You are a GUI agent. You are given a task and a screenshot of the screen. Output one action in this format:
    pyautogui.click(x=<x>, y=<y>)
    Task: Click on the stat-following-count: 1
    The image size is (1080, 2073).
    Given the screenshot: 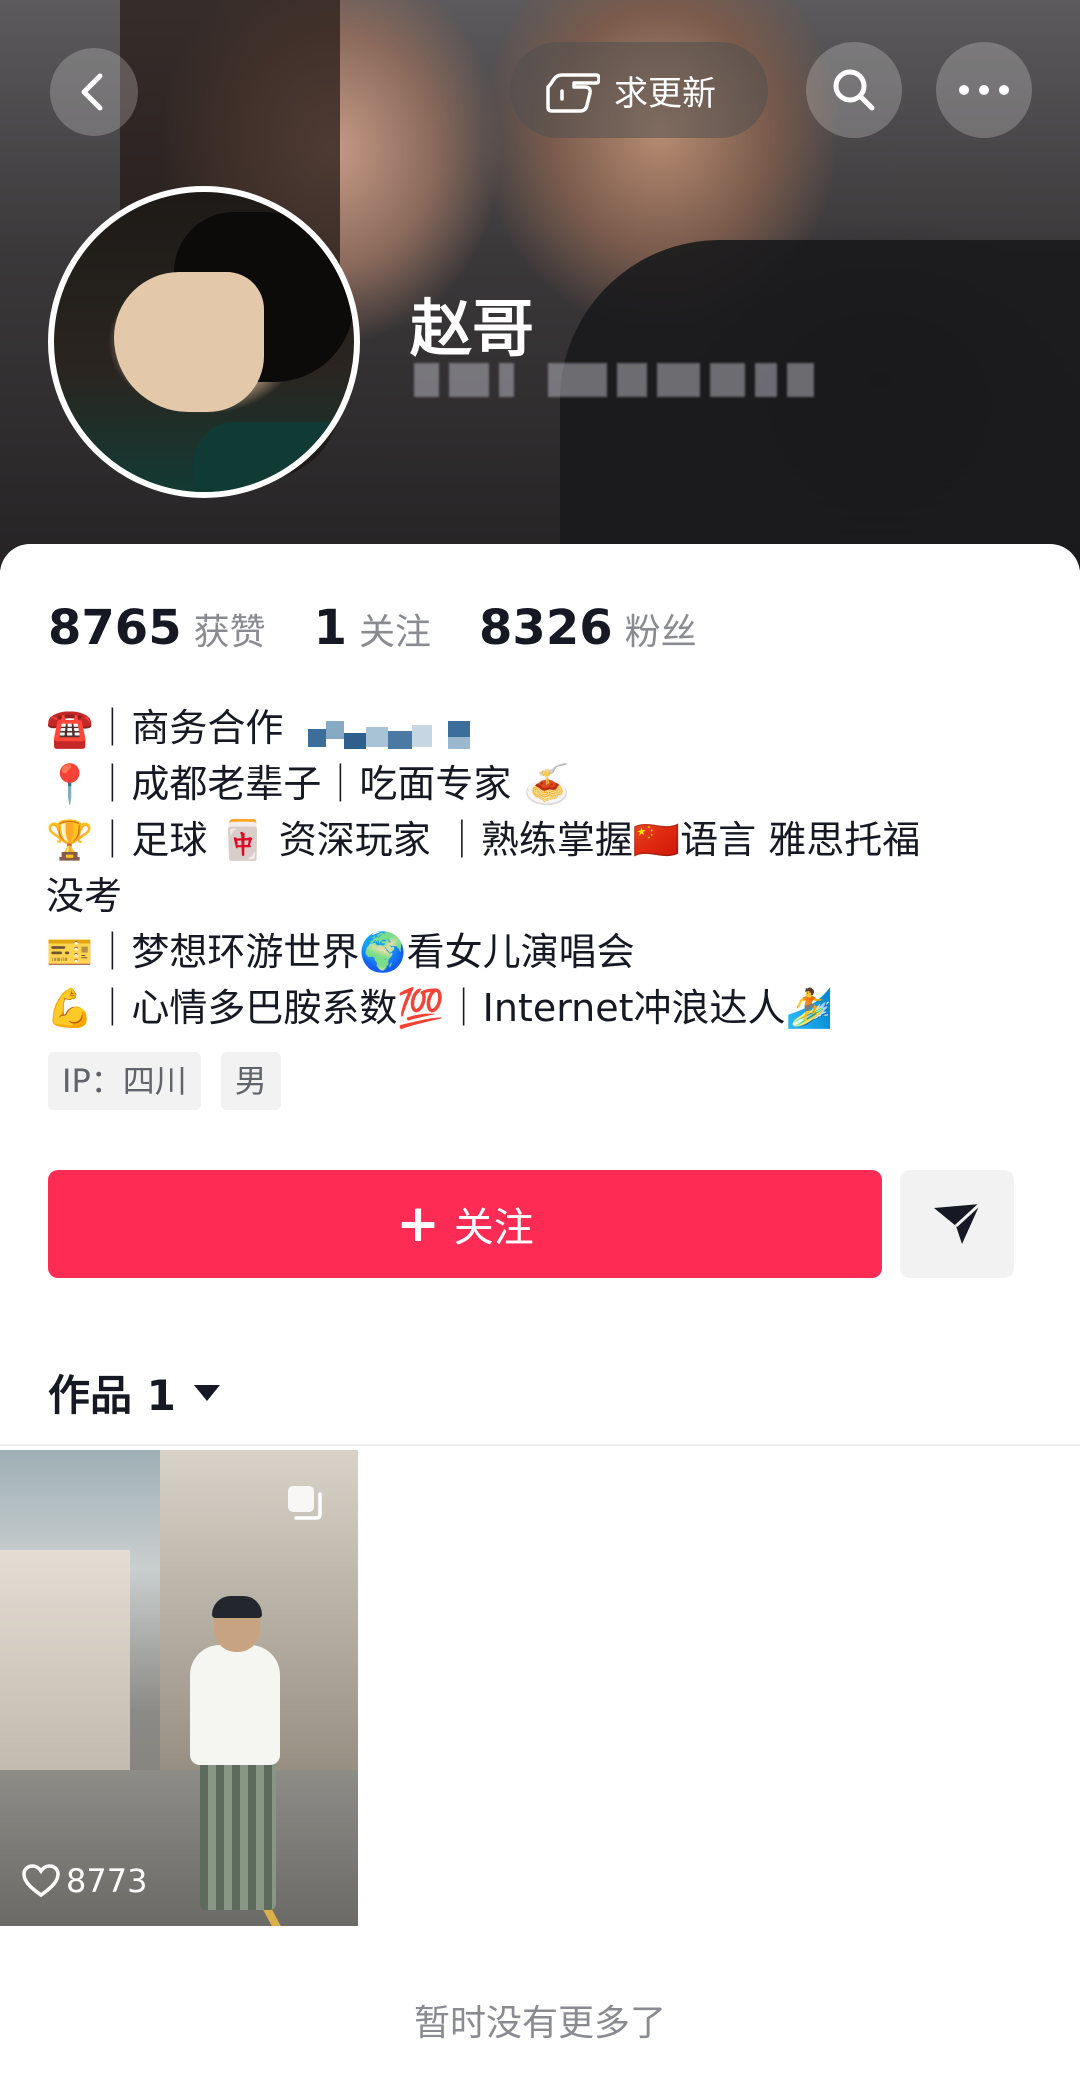 What is the action you would take?
    pyautogui.click(x=330, y=628)
    